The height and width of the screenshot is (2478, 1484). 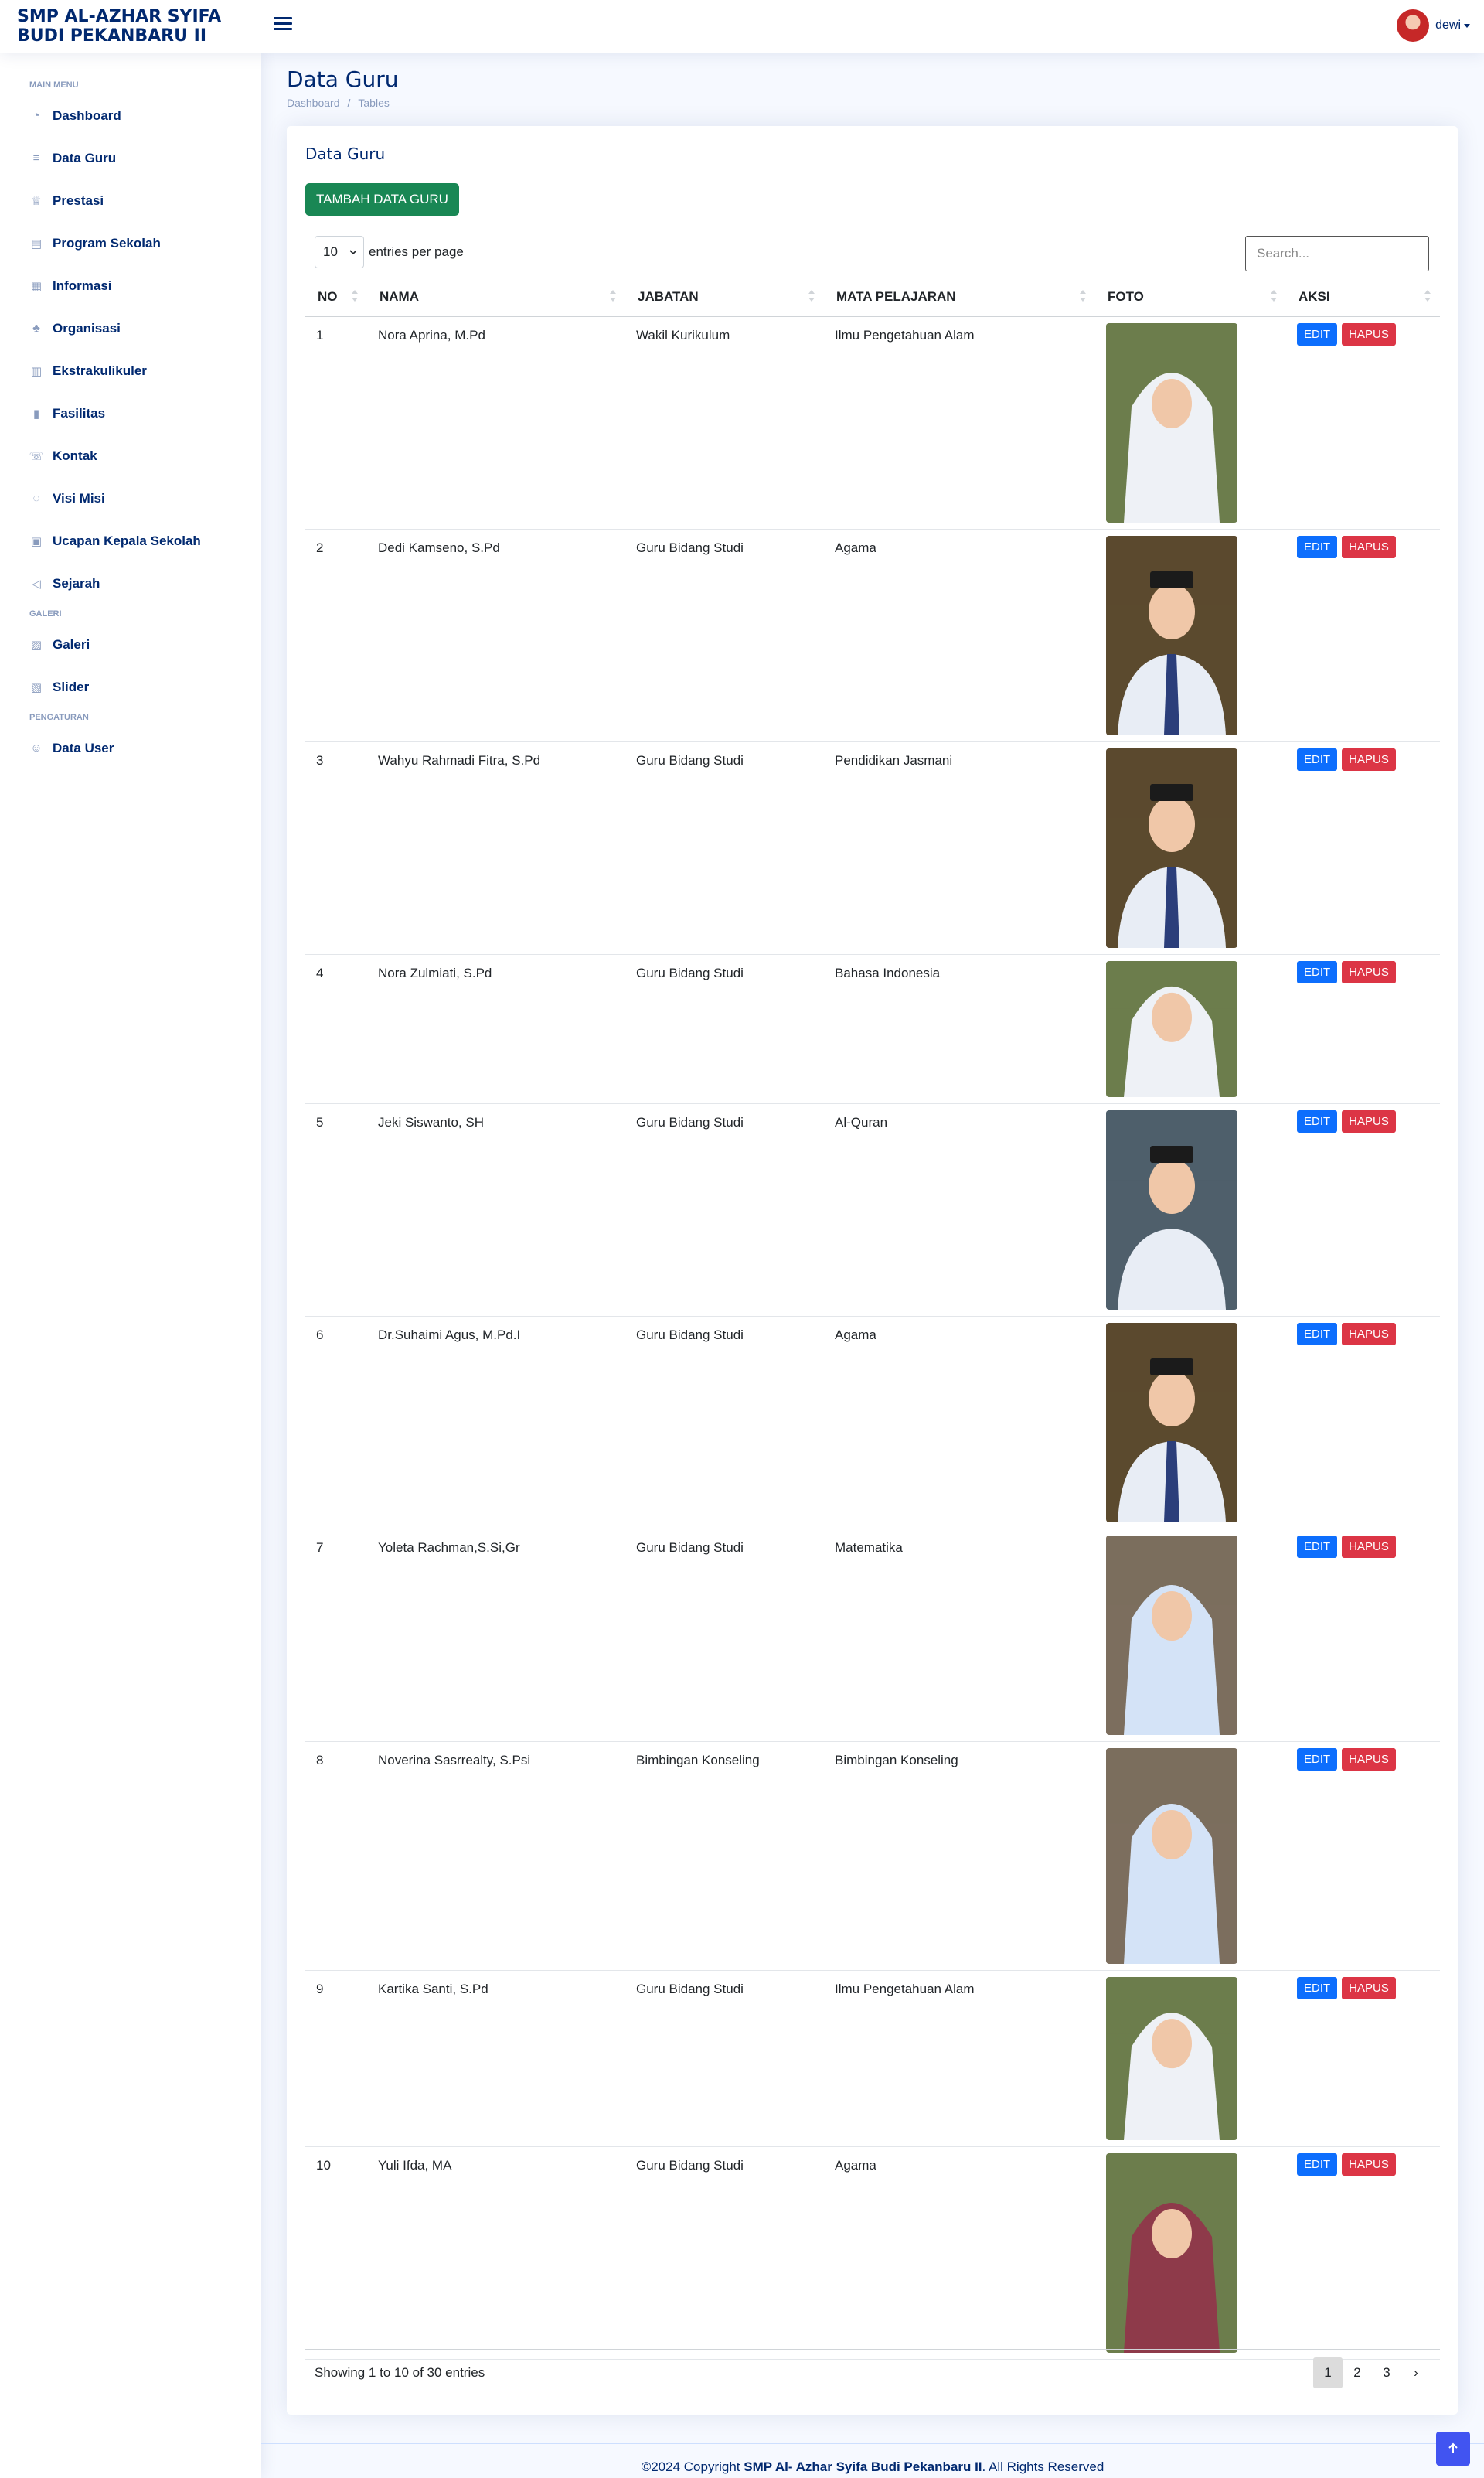 What do you see at coordinates (79, 413) in the screenshot?
I see `sidebar-item-label: Fasilitas` at bounding box center [79, 413].